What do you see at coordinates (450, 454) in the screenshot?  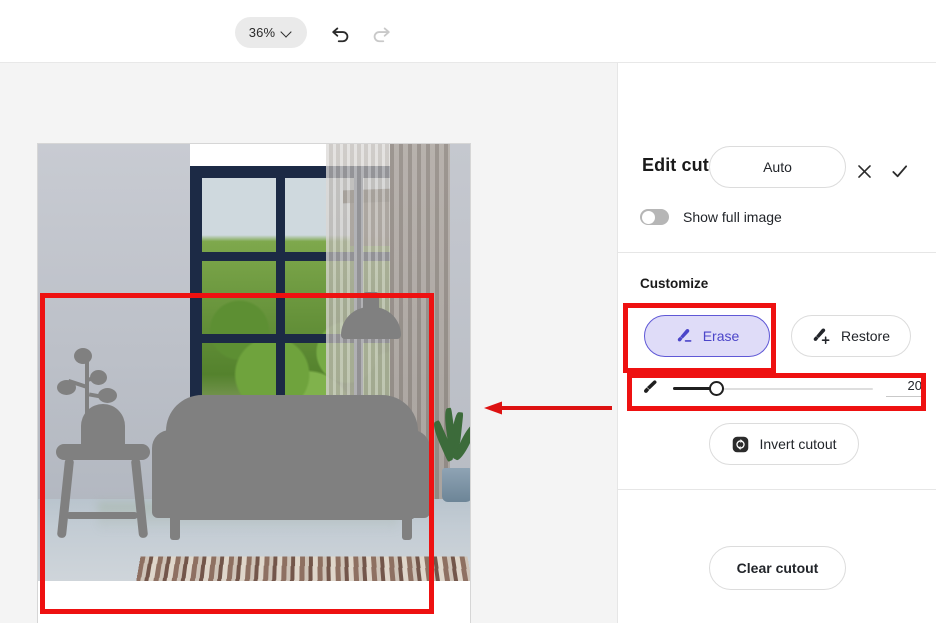 I see `photo-potted-plant` at bounding box center [450, 454].